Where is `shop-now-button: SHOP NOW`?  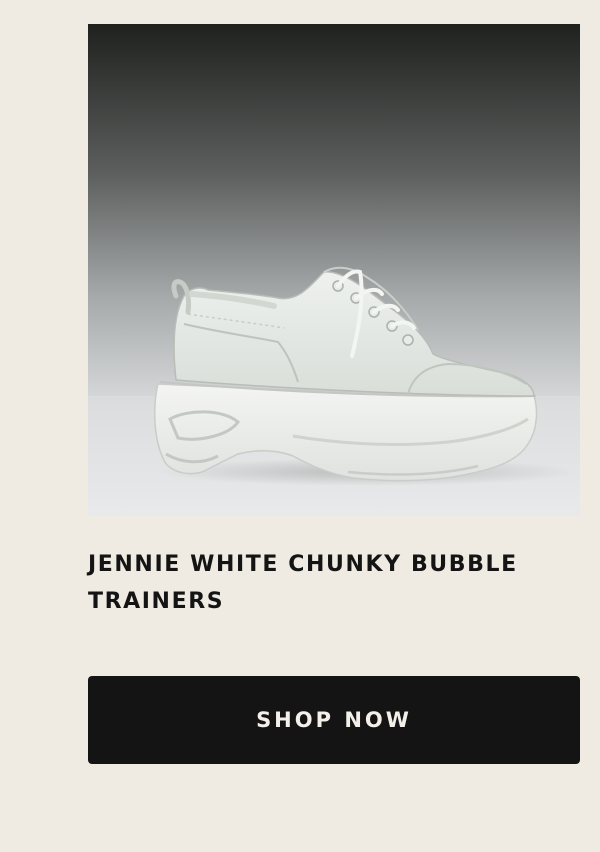 shop-now-button: SHOP NOW is located at coordinates (334, 720).